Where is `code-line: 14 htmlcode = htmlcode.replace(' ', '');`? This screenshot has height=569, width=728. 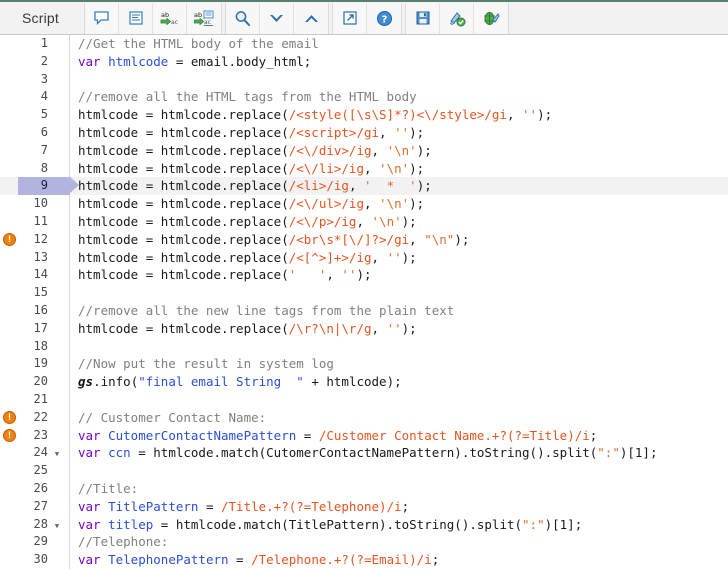
code-line: 14 htmlcode = htmlcode.replace(' ', ''); is located at coordinates (364, 275).